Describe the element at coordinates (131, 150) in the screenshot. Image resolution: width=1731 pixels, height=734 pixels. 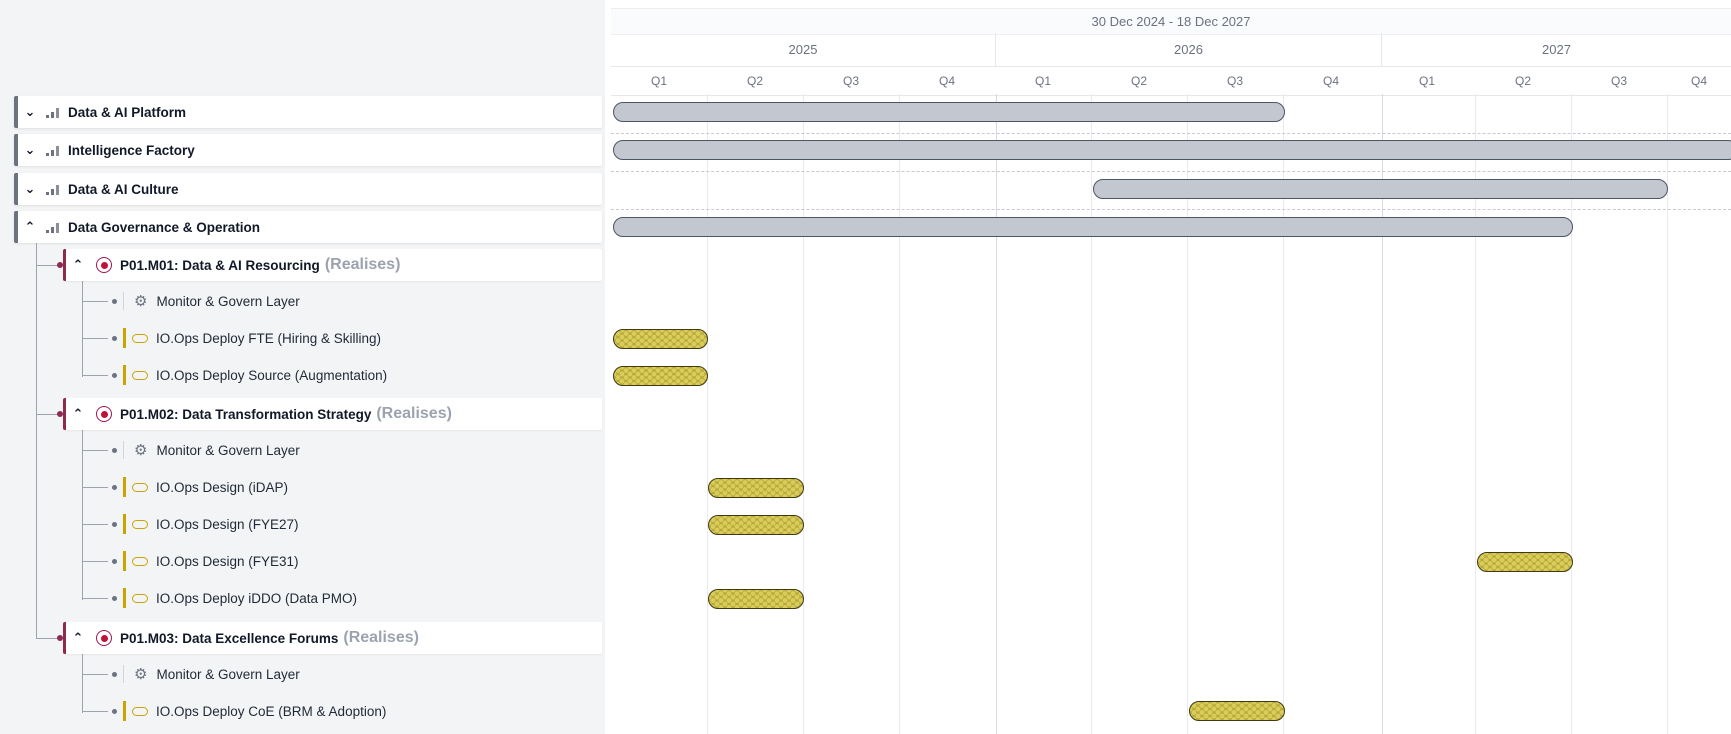
I see `platform-label: Intelligence Factory` at that location.